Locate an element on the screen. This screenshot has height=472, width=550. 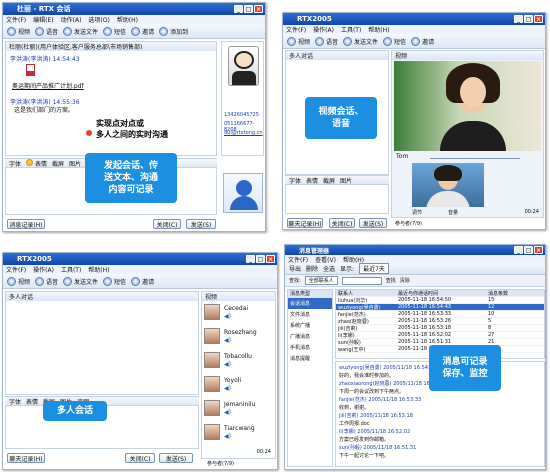
table-row: jili(吉莉) 2005-11-18 16:53:18 8 is located at coordinates (440, 328).